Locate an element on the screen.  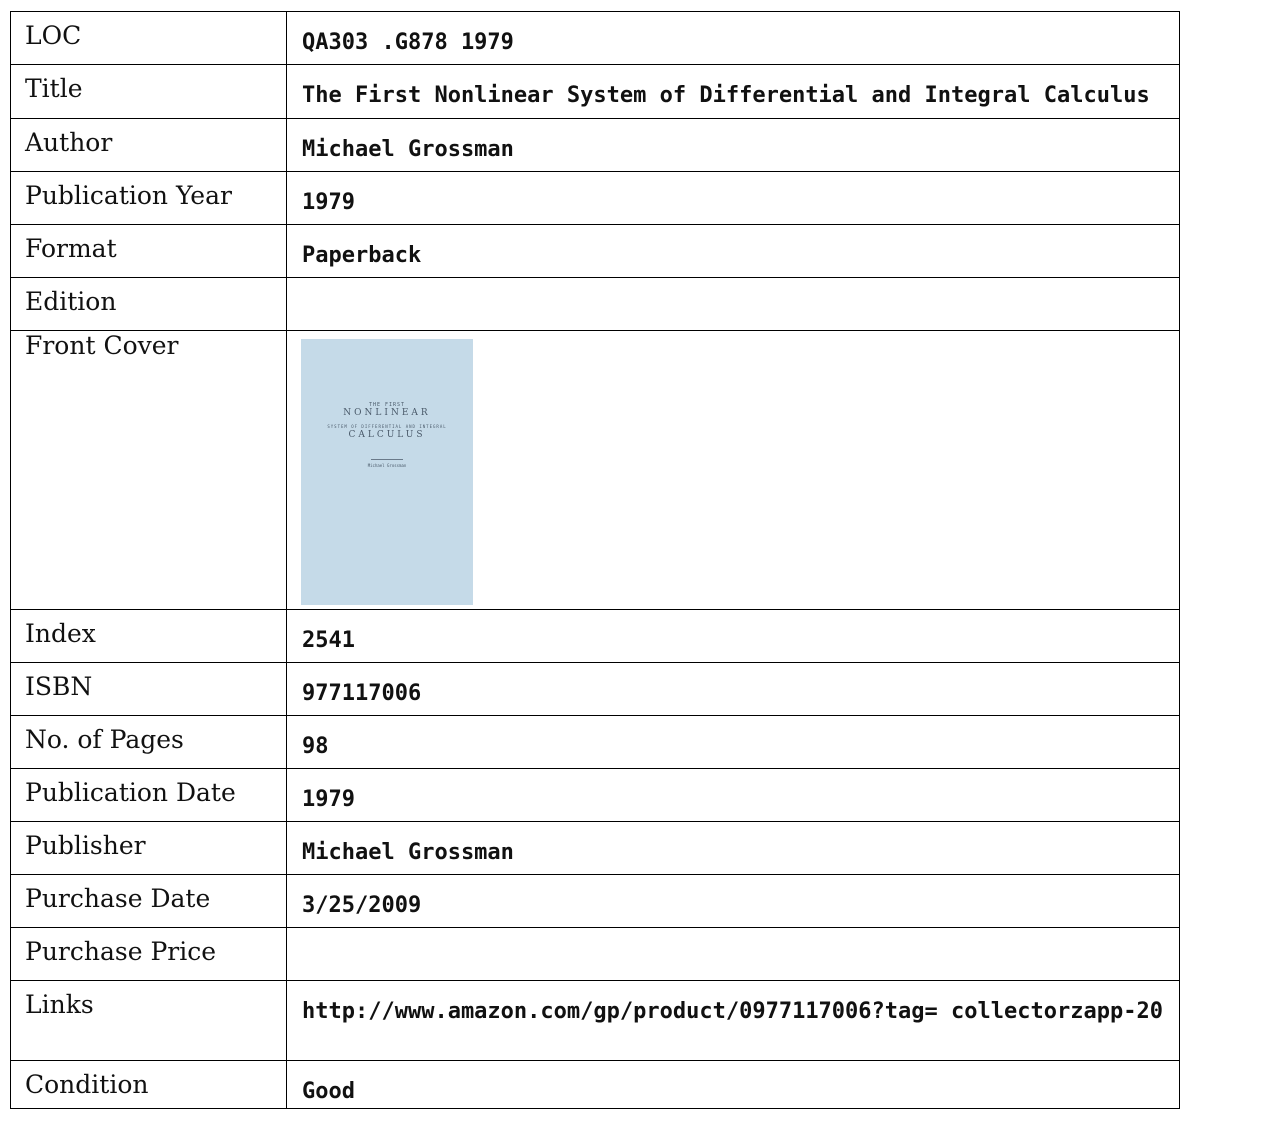
format-value: Paperback is located at coordinates (733, 251).